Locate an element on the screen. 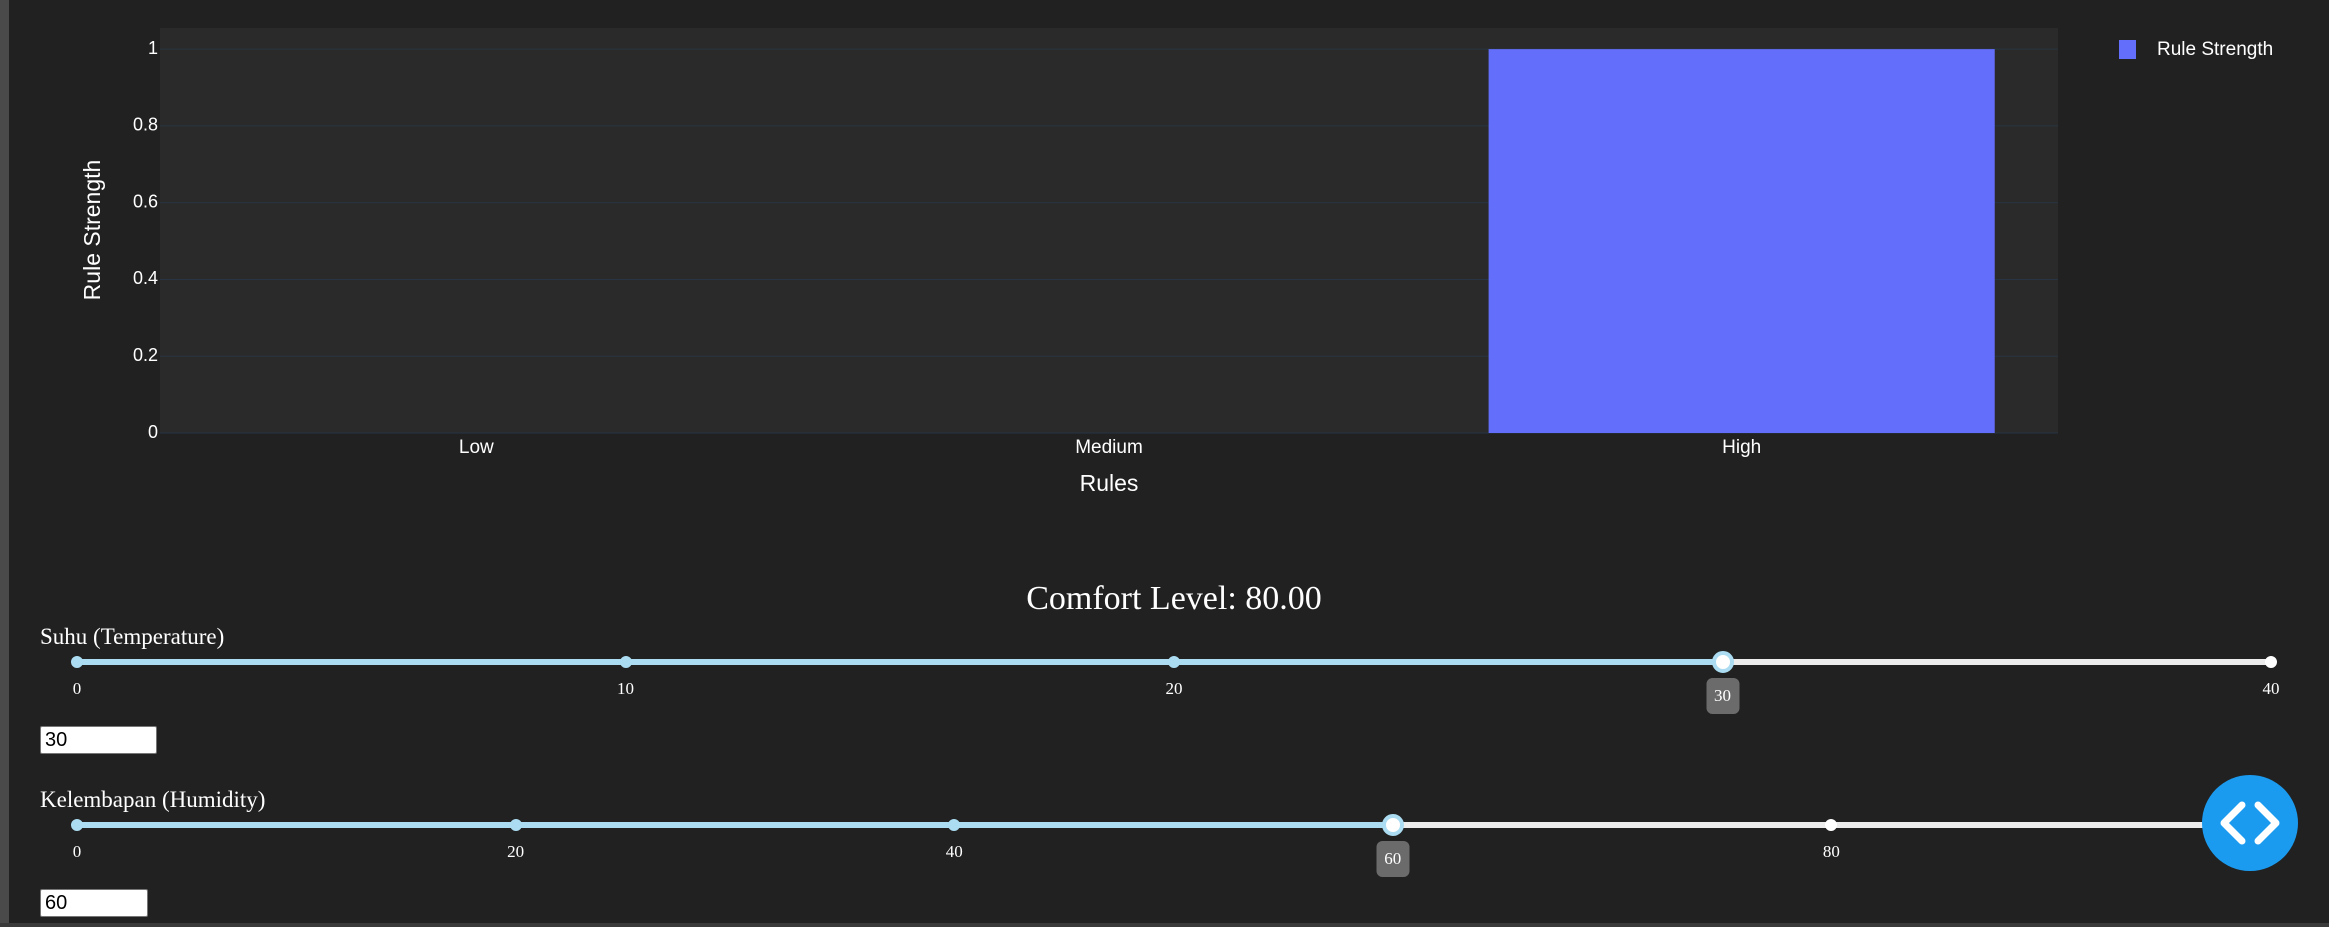  x-tick-label: Low is located at coordinates (476, 447).